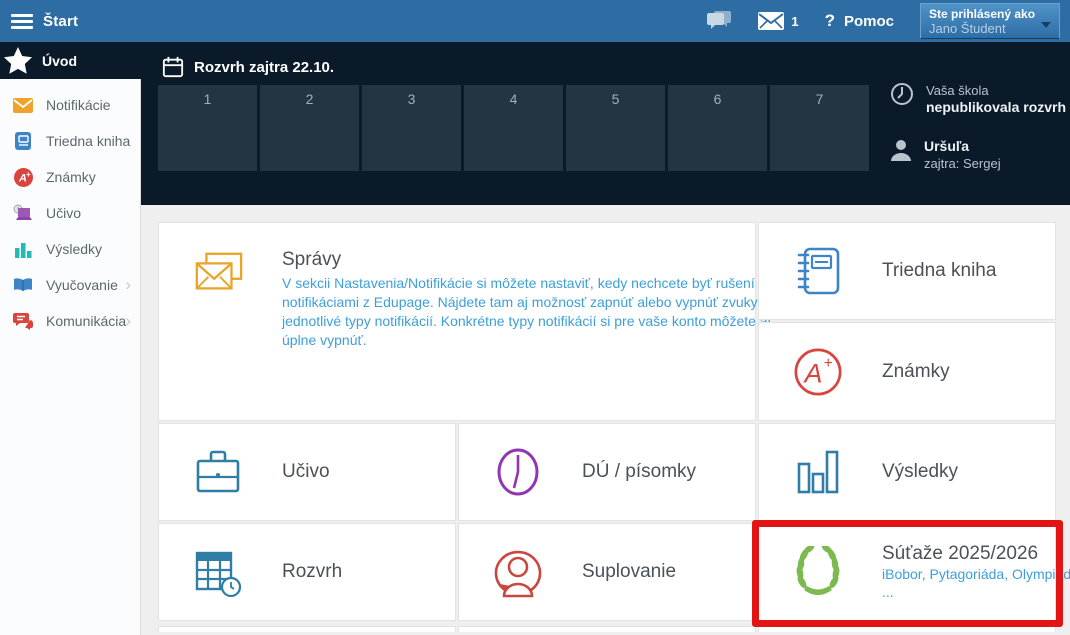  I want to click on school-timetable-status: Vaša škola nepublikovala rozvrh, so click(978, 99).